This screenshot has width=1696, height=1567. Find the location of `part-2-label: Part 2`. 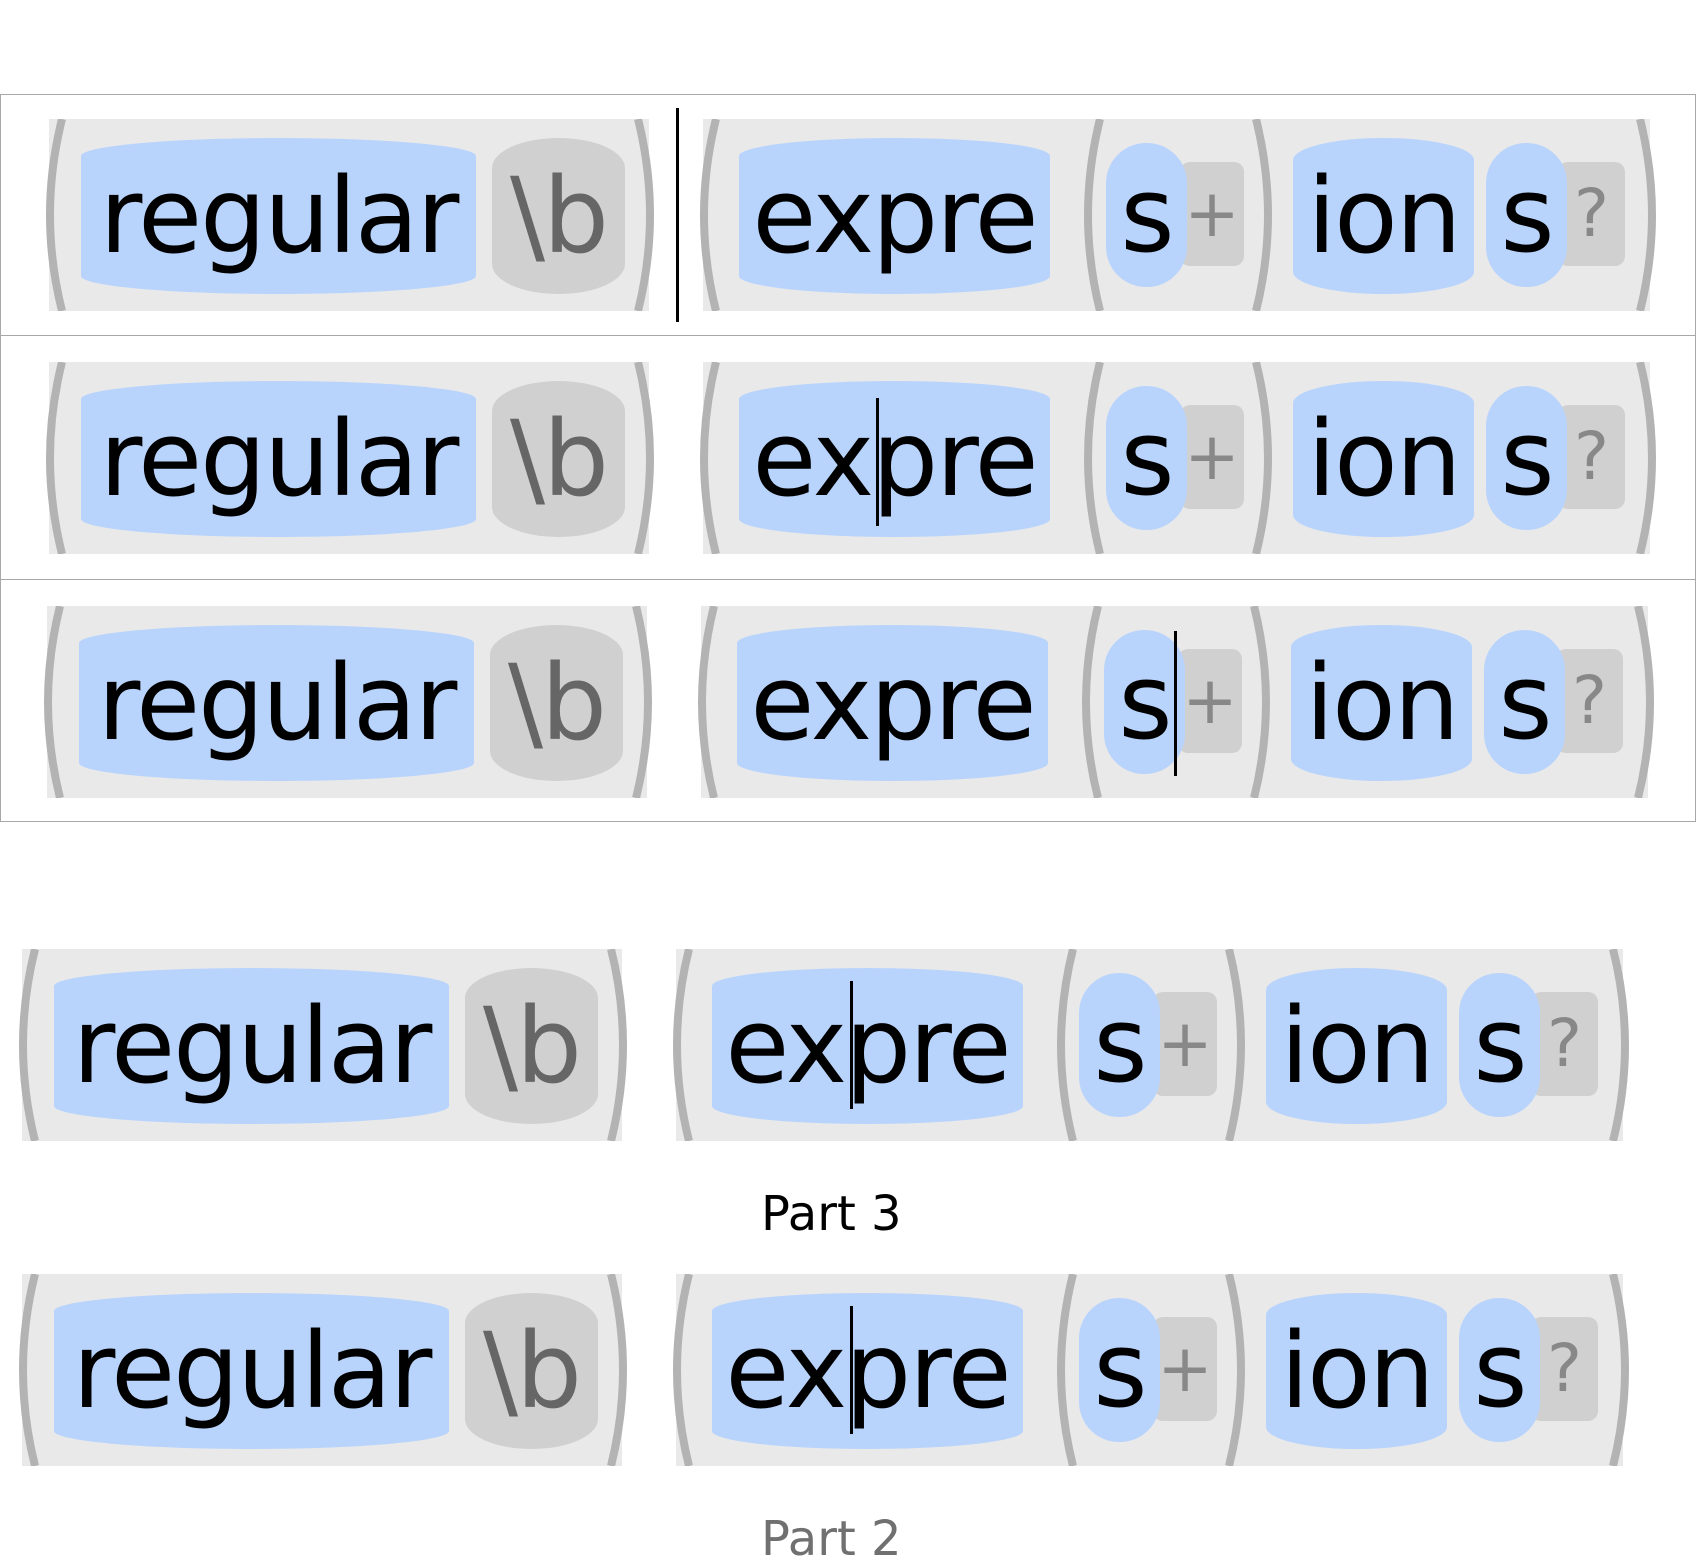

part-2-label: Part 2 is located at coordinates (831, 1539).